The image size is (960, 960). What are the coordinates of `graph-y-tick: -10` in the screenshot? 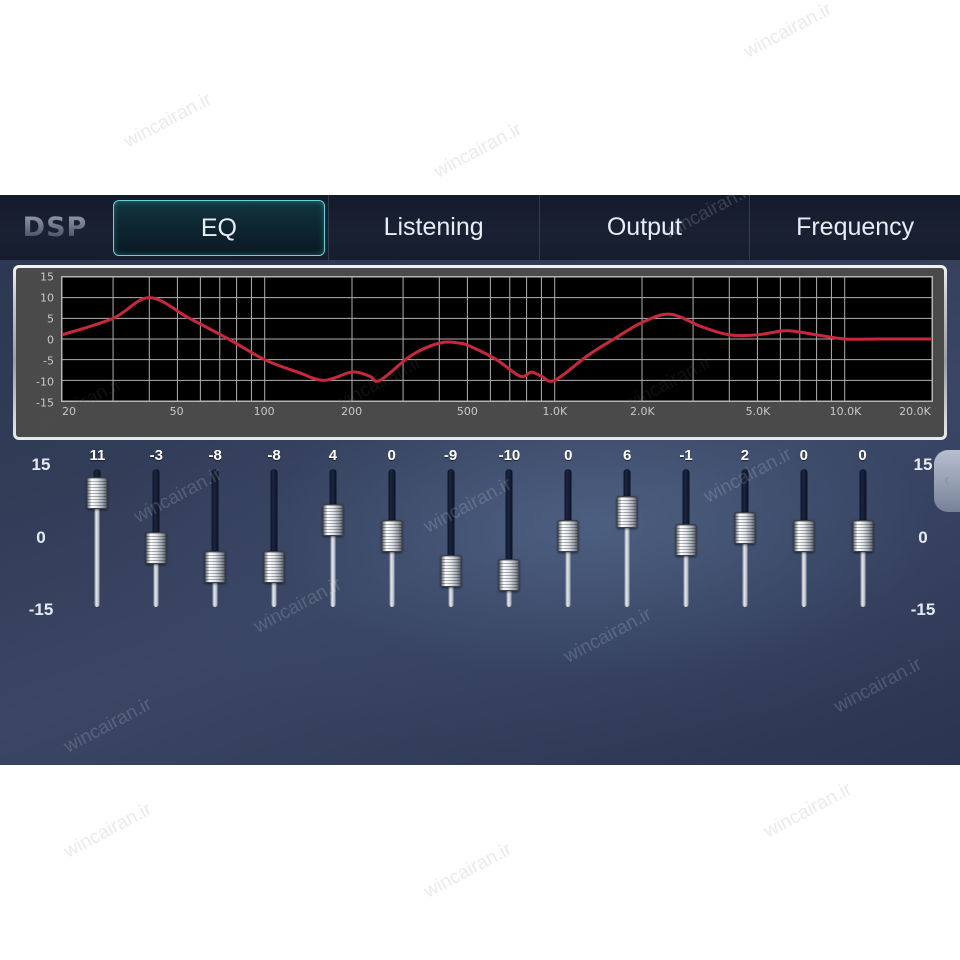 It's located at (45, 382).